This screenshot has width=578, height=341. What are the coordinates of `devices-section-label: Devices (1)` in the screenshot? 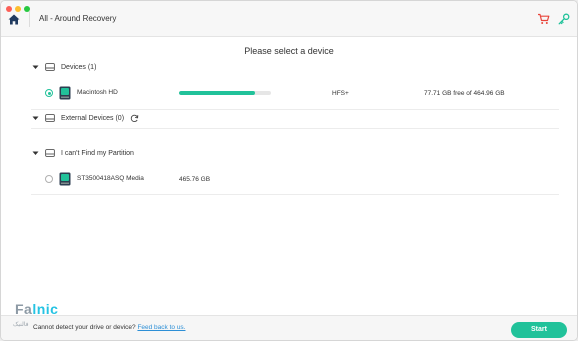 It's located at (79, 67).